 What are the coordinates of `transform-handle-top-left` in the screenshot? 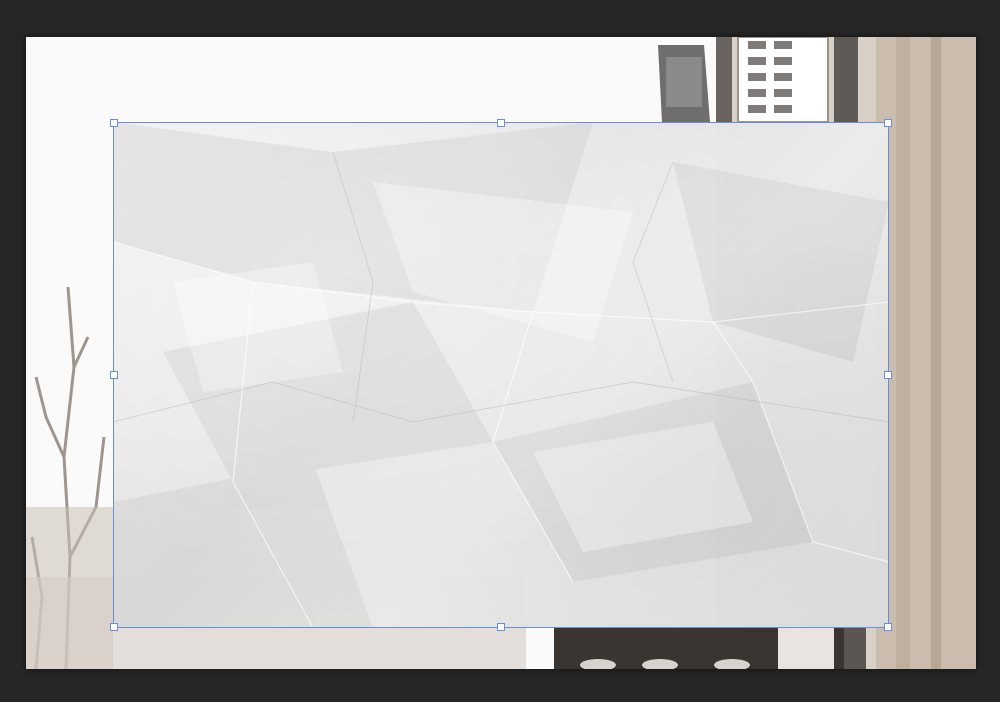 It's located at (114, 123).